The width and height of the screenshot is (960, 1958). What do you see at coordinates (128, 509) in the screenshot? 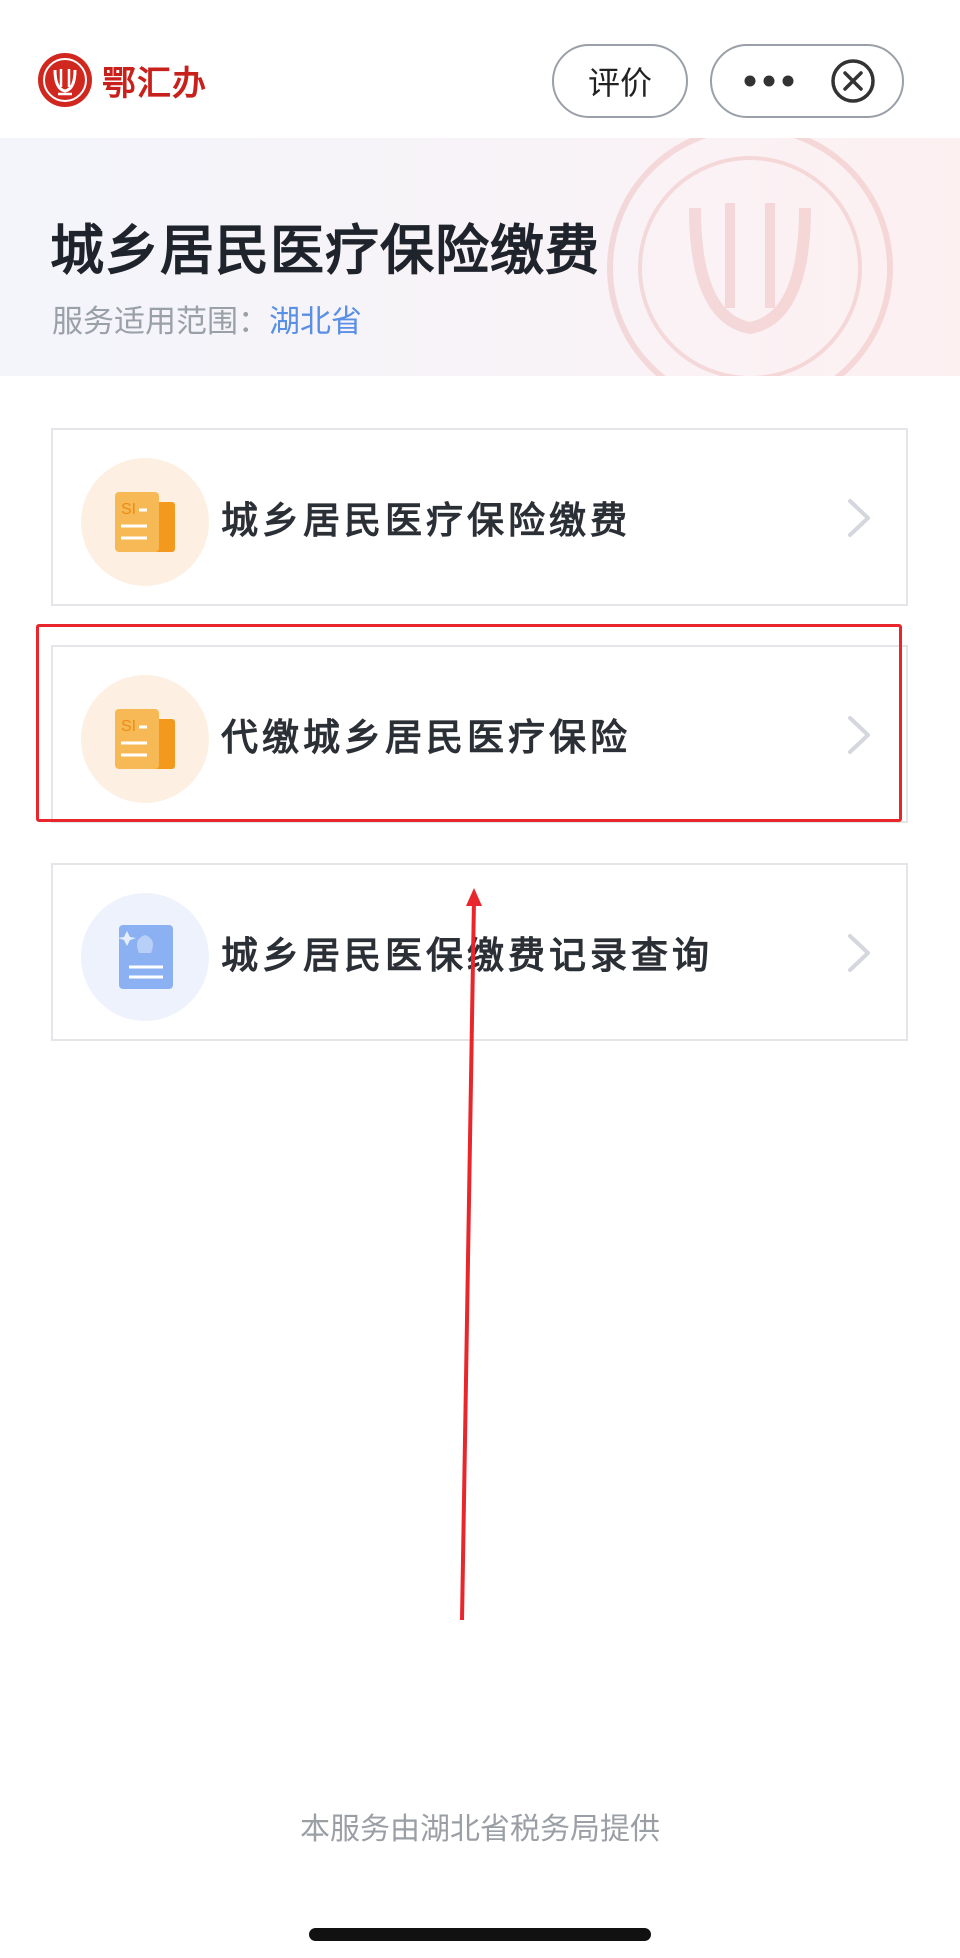
I see `si-icon-text: SI` at bounding box center [128, 509].